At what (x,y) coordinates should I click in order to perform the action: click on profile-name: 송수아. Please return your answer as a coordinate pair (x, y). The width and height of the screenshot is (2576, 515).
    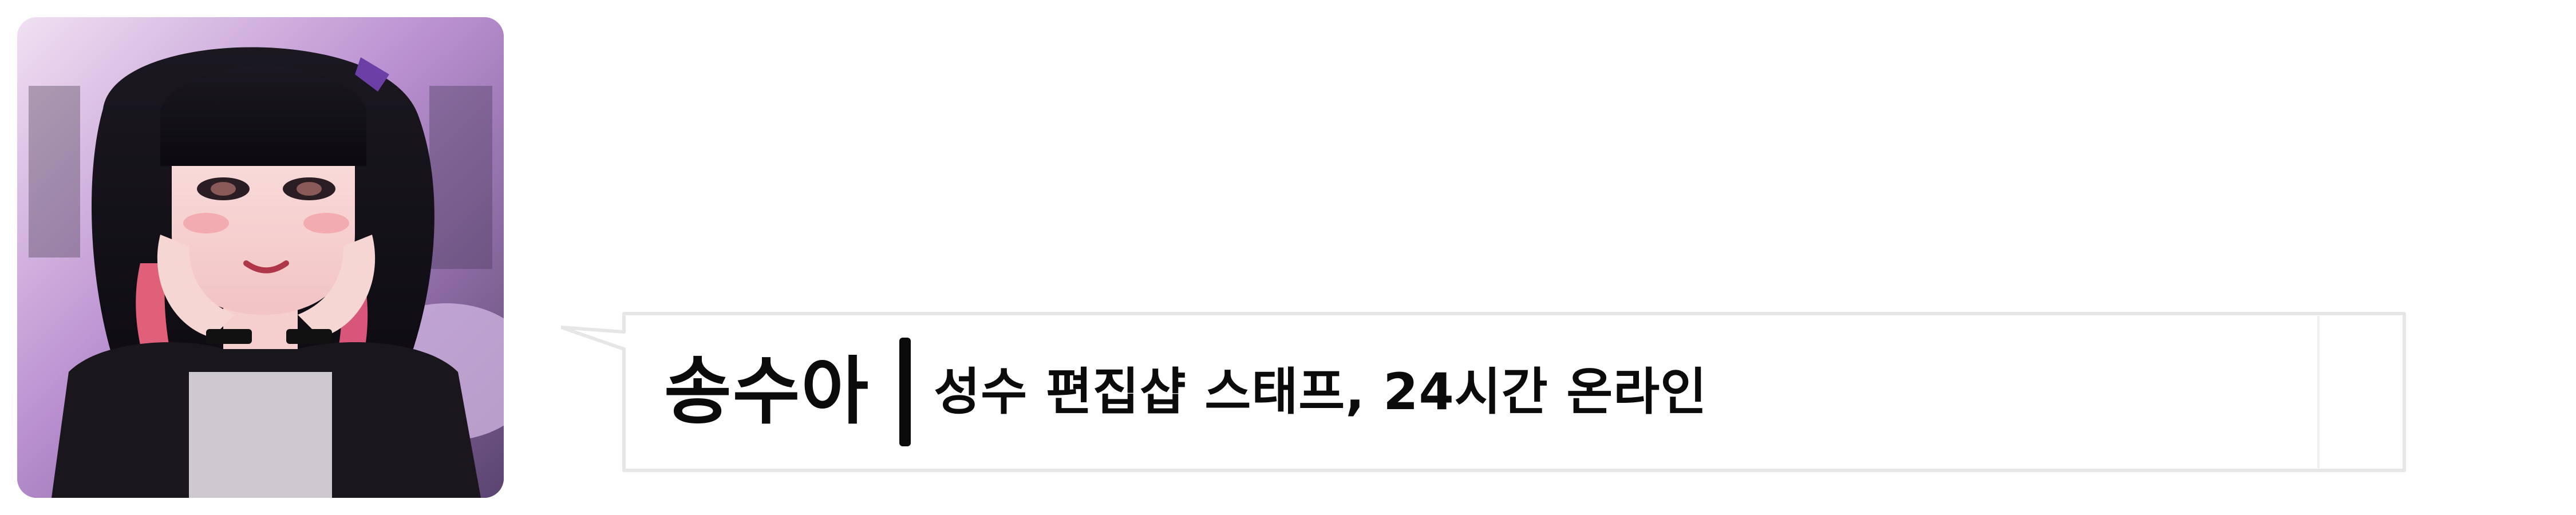
    Looking at the image, I should click on (767, 391).